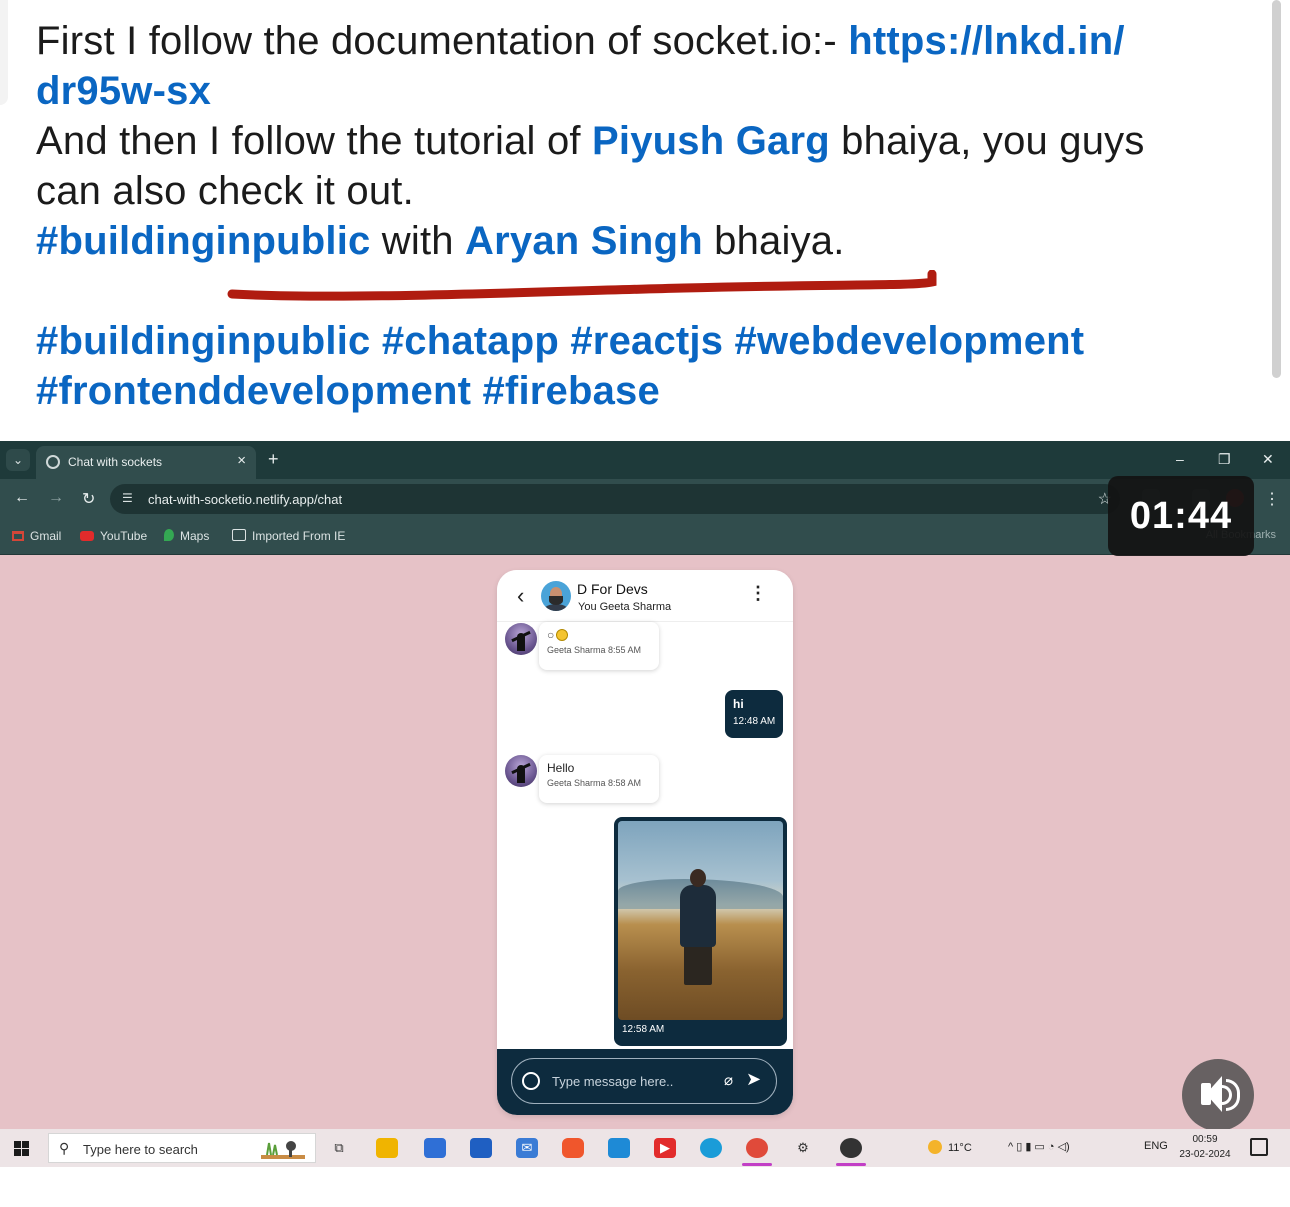  I want to click on restore-icon: ❐, so click(1224, 459).